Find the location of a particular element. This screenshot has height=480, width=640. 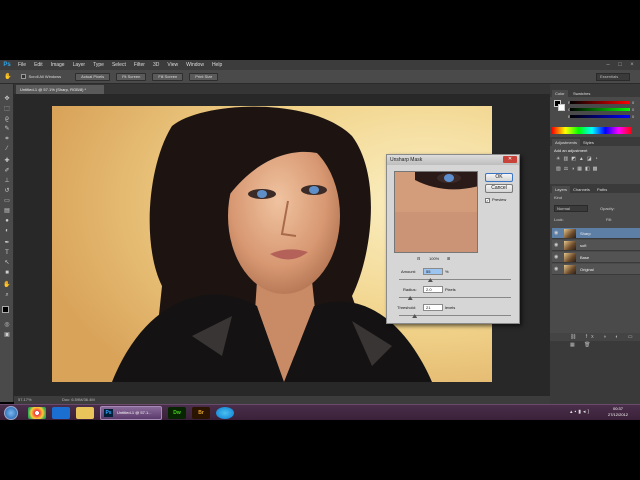

quick-mask-icon: ◎ is located at coordinates (7, 325).